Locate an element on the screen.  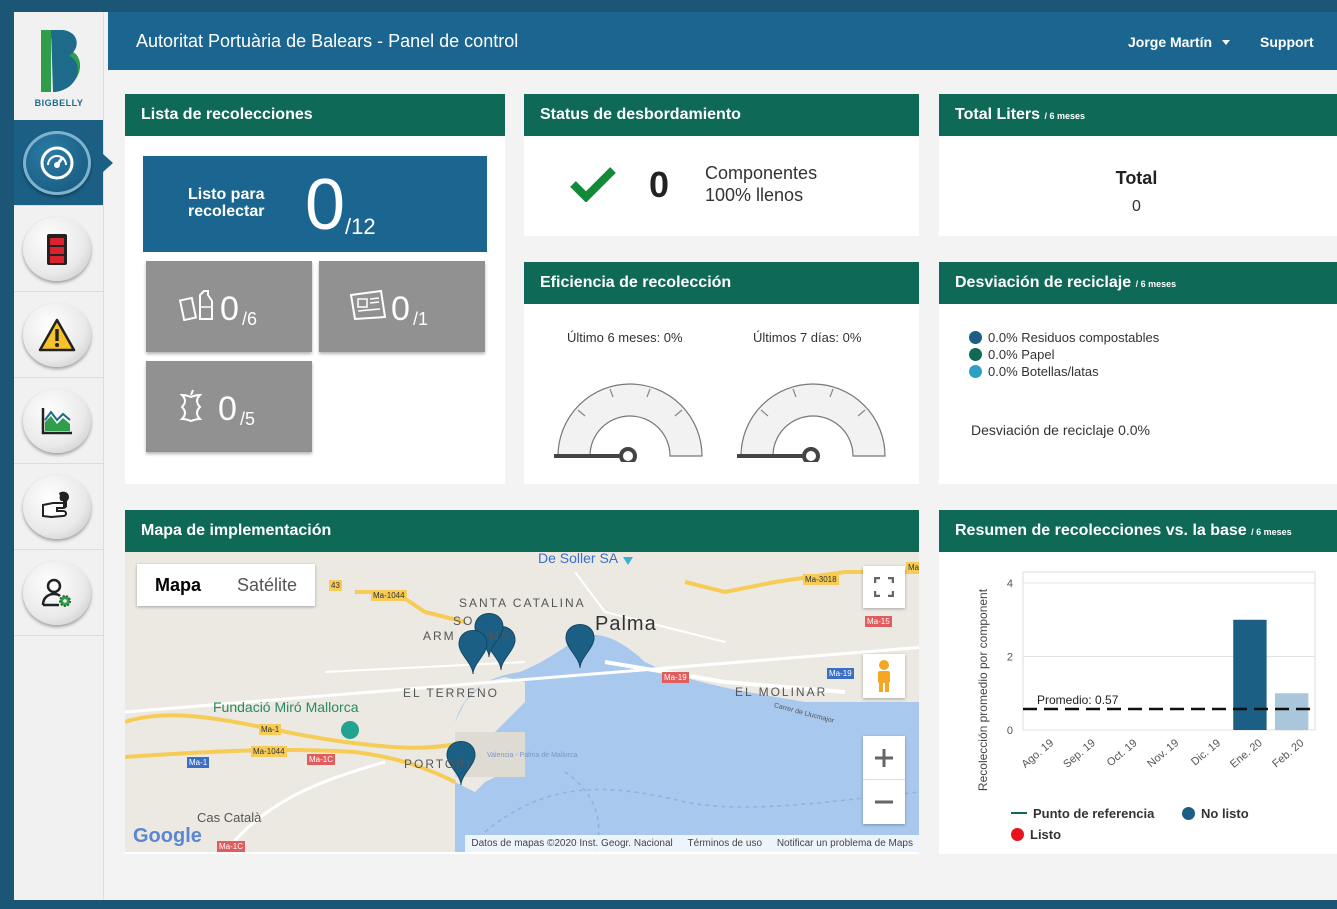
nav-button-operations is located at coordinates (57, 507).